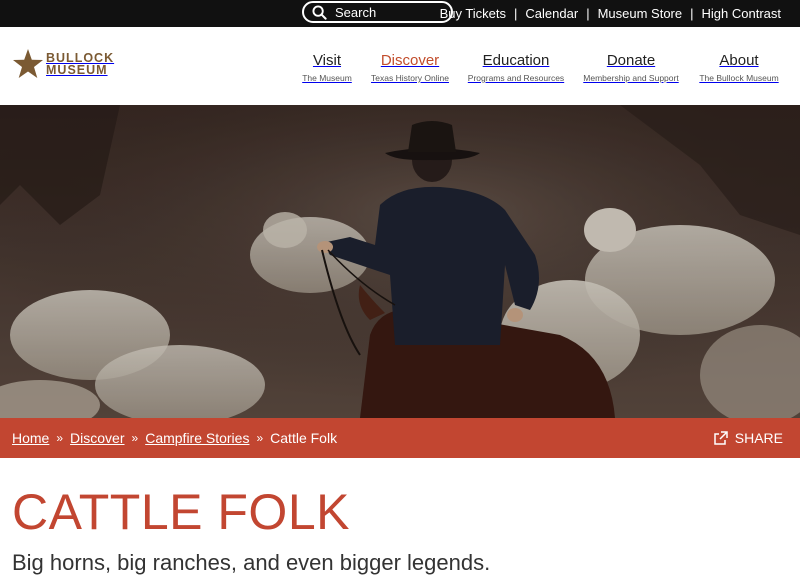 Image resolution: width=800 pixels, height=575 pixels. Describe the element at coordinates (739, 78) in the screenshot. I see `nav-subtitle: The Bullock Museum` at that location.